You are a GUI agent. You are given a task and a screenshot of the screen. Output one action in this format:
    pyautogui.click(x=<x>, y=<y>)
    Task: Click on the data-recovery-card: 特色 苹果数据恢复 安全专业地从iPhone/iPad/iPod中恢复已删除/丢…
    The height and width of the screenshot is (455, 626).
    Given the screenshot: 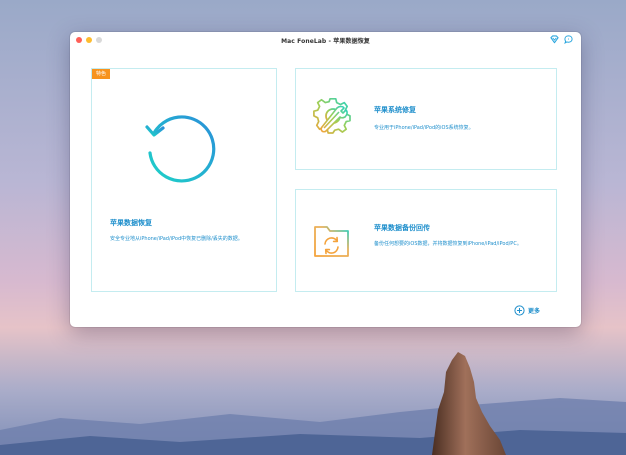 What is the action you would take?
    pyautogui.click(x=184, y=180)
    